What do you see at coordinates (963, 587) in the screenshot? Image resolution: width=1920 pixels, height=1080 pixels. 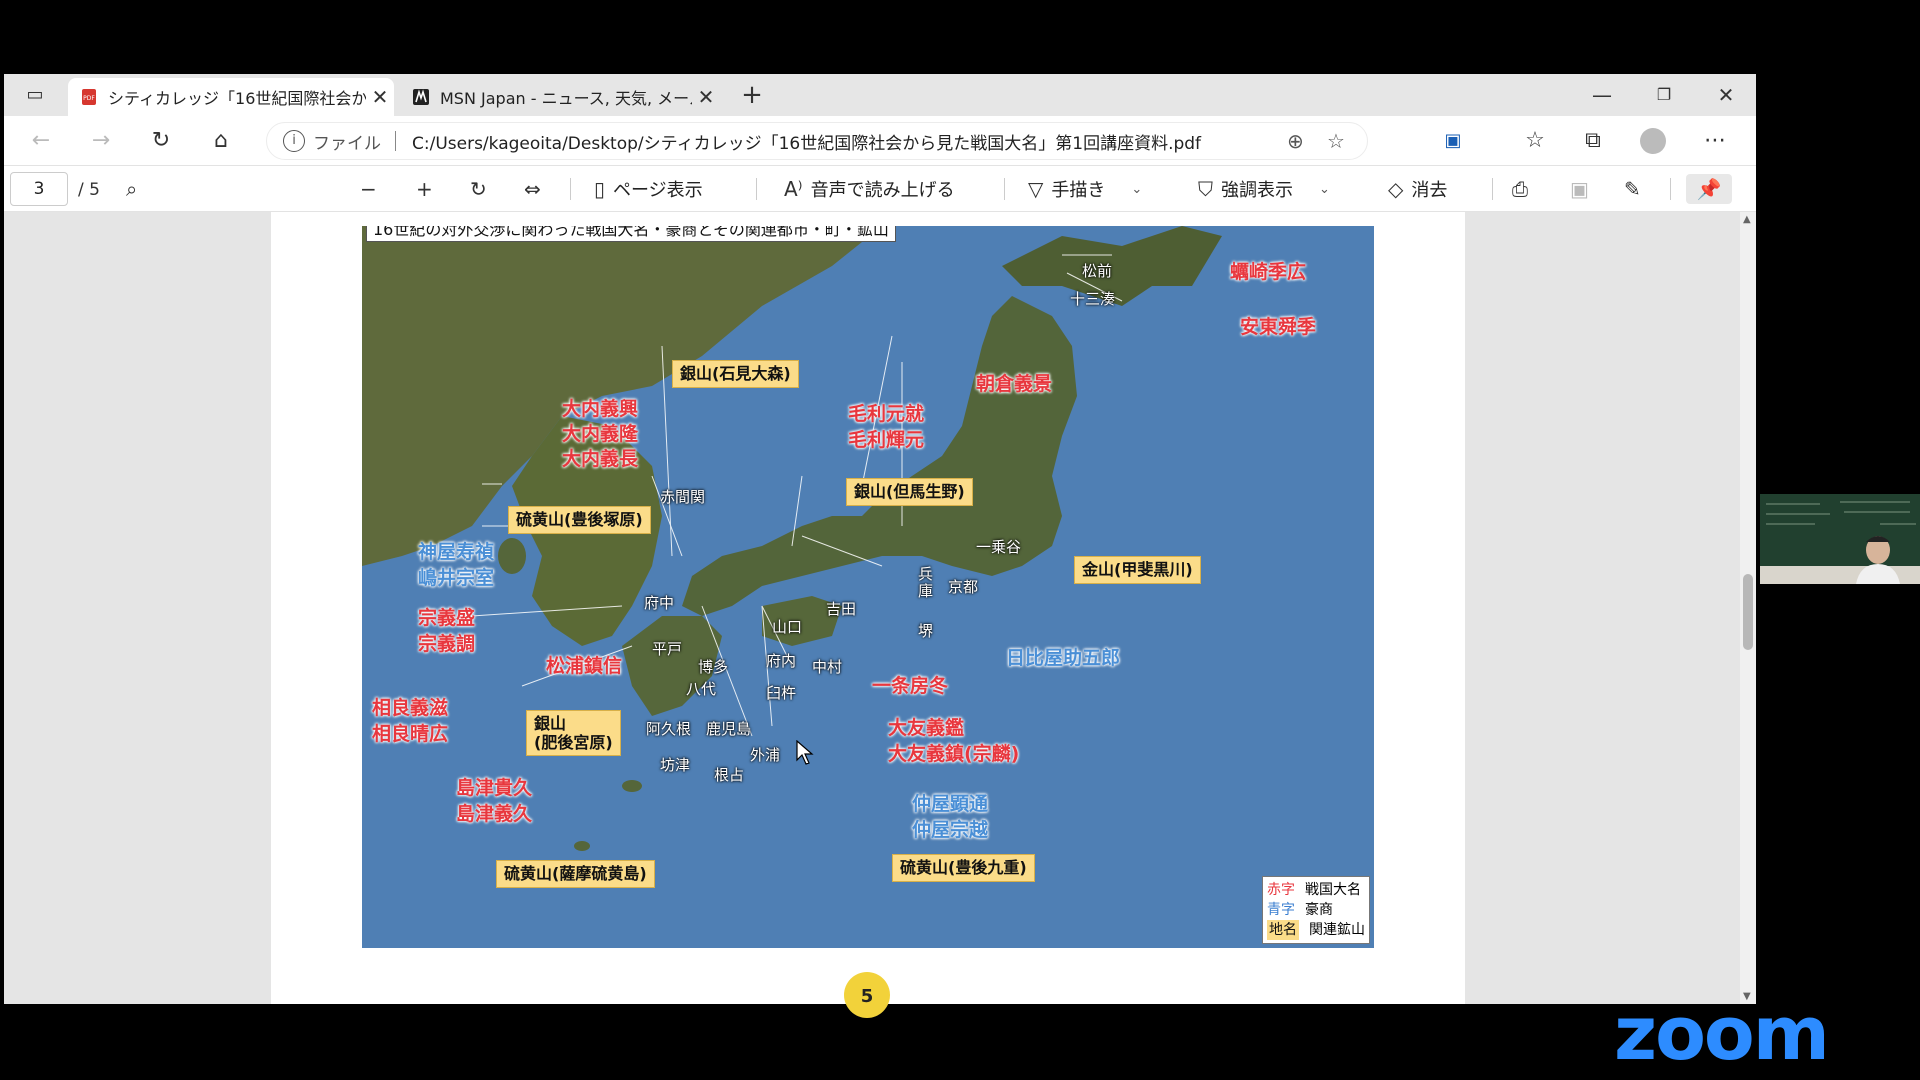 I see `city-kyoto: 京都` at bounding box center [963, 587].